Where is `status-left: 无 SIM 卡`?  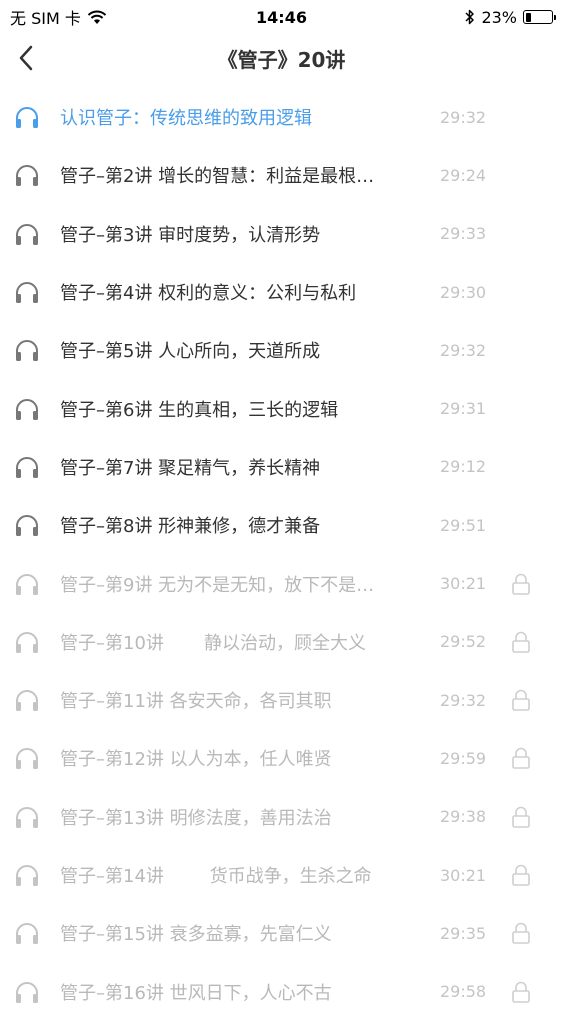 status-left: 无 SIM 卡 is located at coordinates (58, 17).